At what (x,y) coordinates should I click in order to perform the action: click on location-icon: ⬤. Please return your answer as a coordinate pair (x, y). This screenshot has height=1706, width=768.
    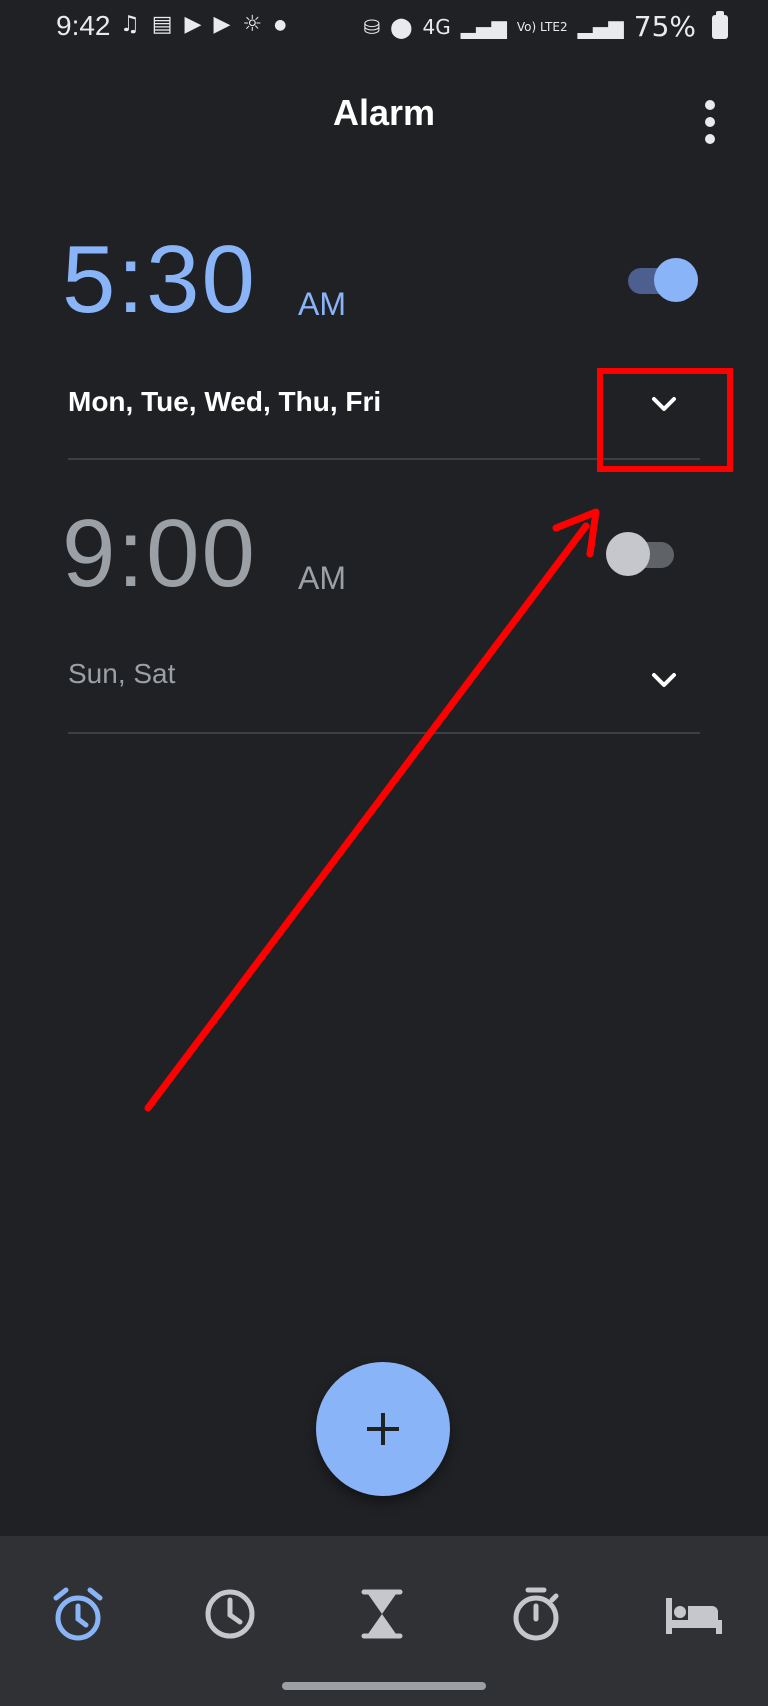
    Looking at the image, I should click on (401, 26).